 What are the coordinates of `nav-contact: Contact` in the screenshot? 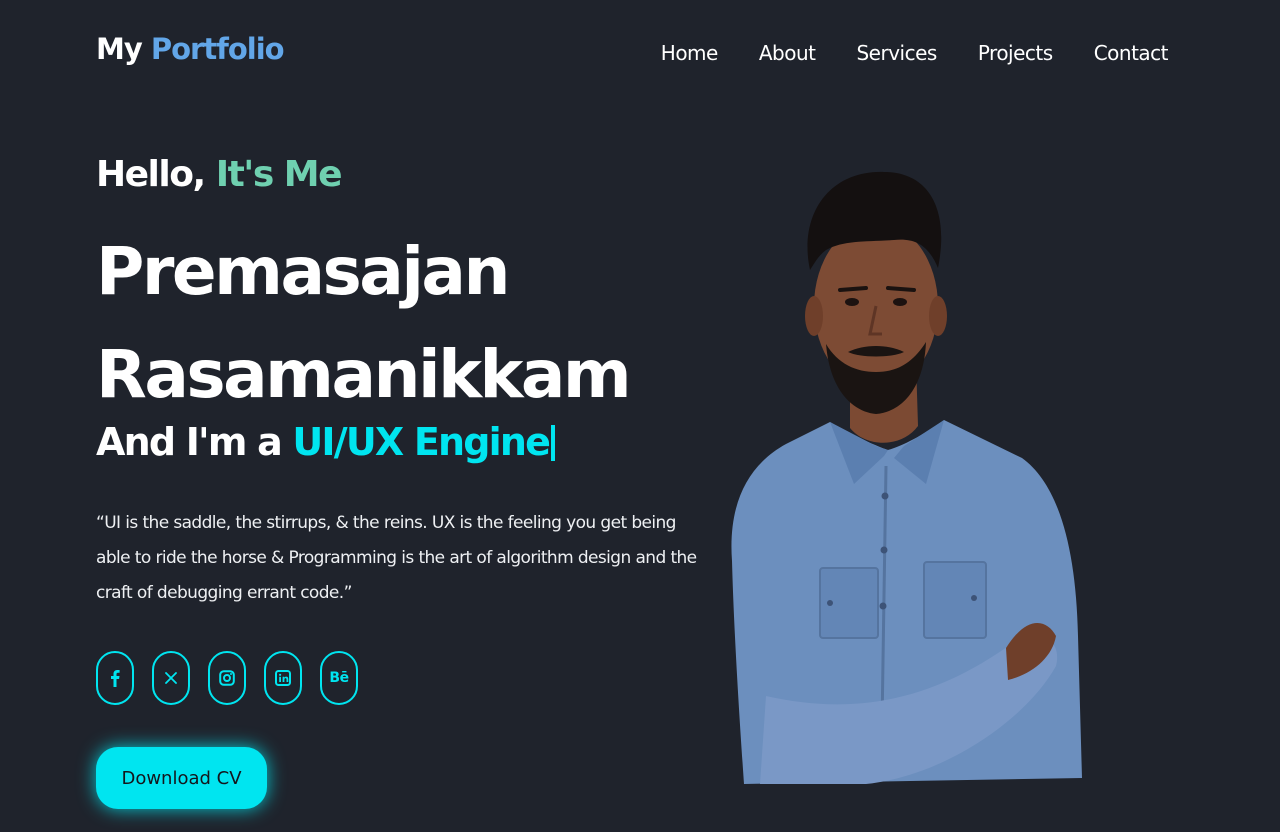 It's located at (1131, 53).